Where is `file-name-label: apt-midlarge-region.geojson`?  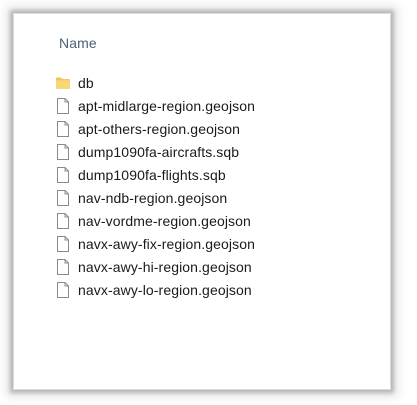 file-name-label: apt-midlarge-region.geojson is located at coordinates (167, 105).